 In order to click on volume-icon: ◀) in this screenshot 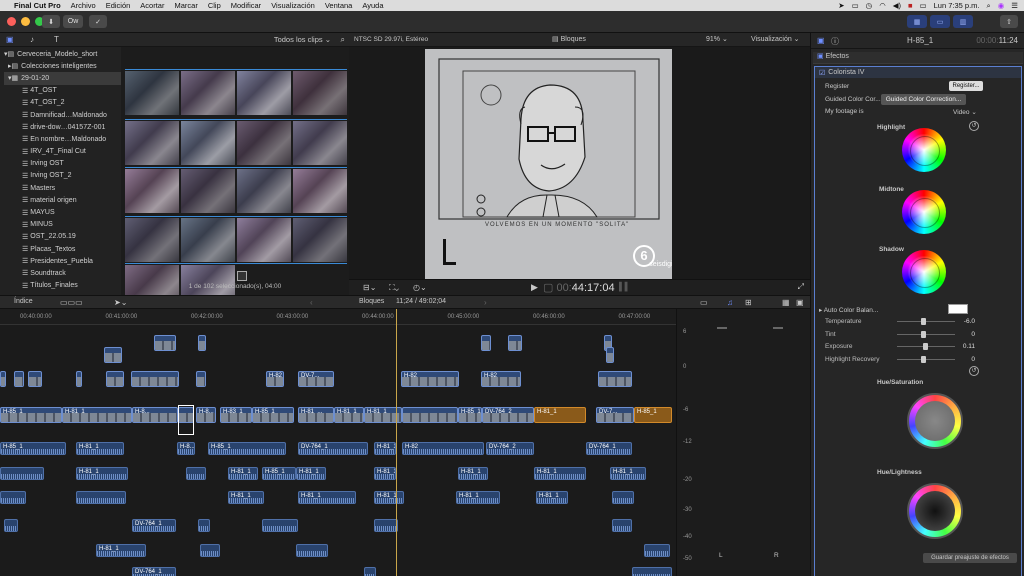, I will do `click(897, 5)`.